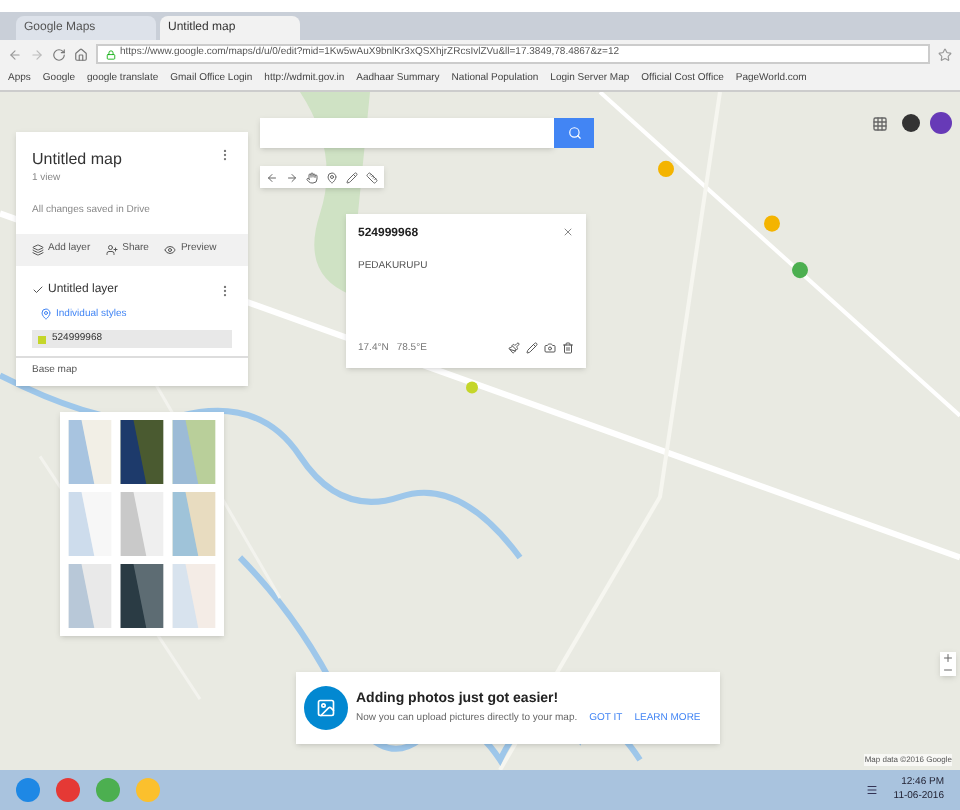 This screenshot has width=960, height=810. What do you see at coordinates (568, 232) in the screenshot?
I see `close-icon` at bounding box center [568, 232].